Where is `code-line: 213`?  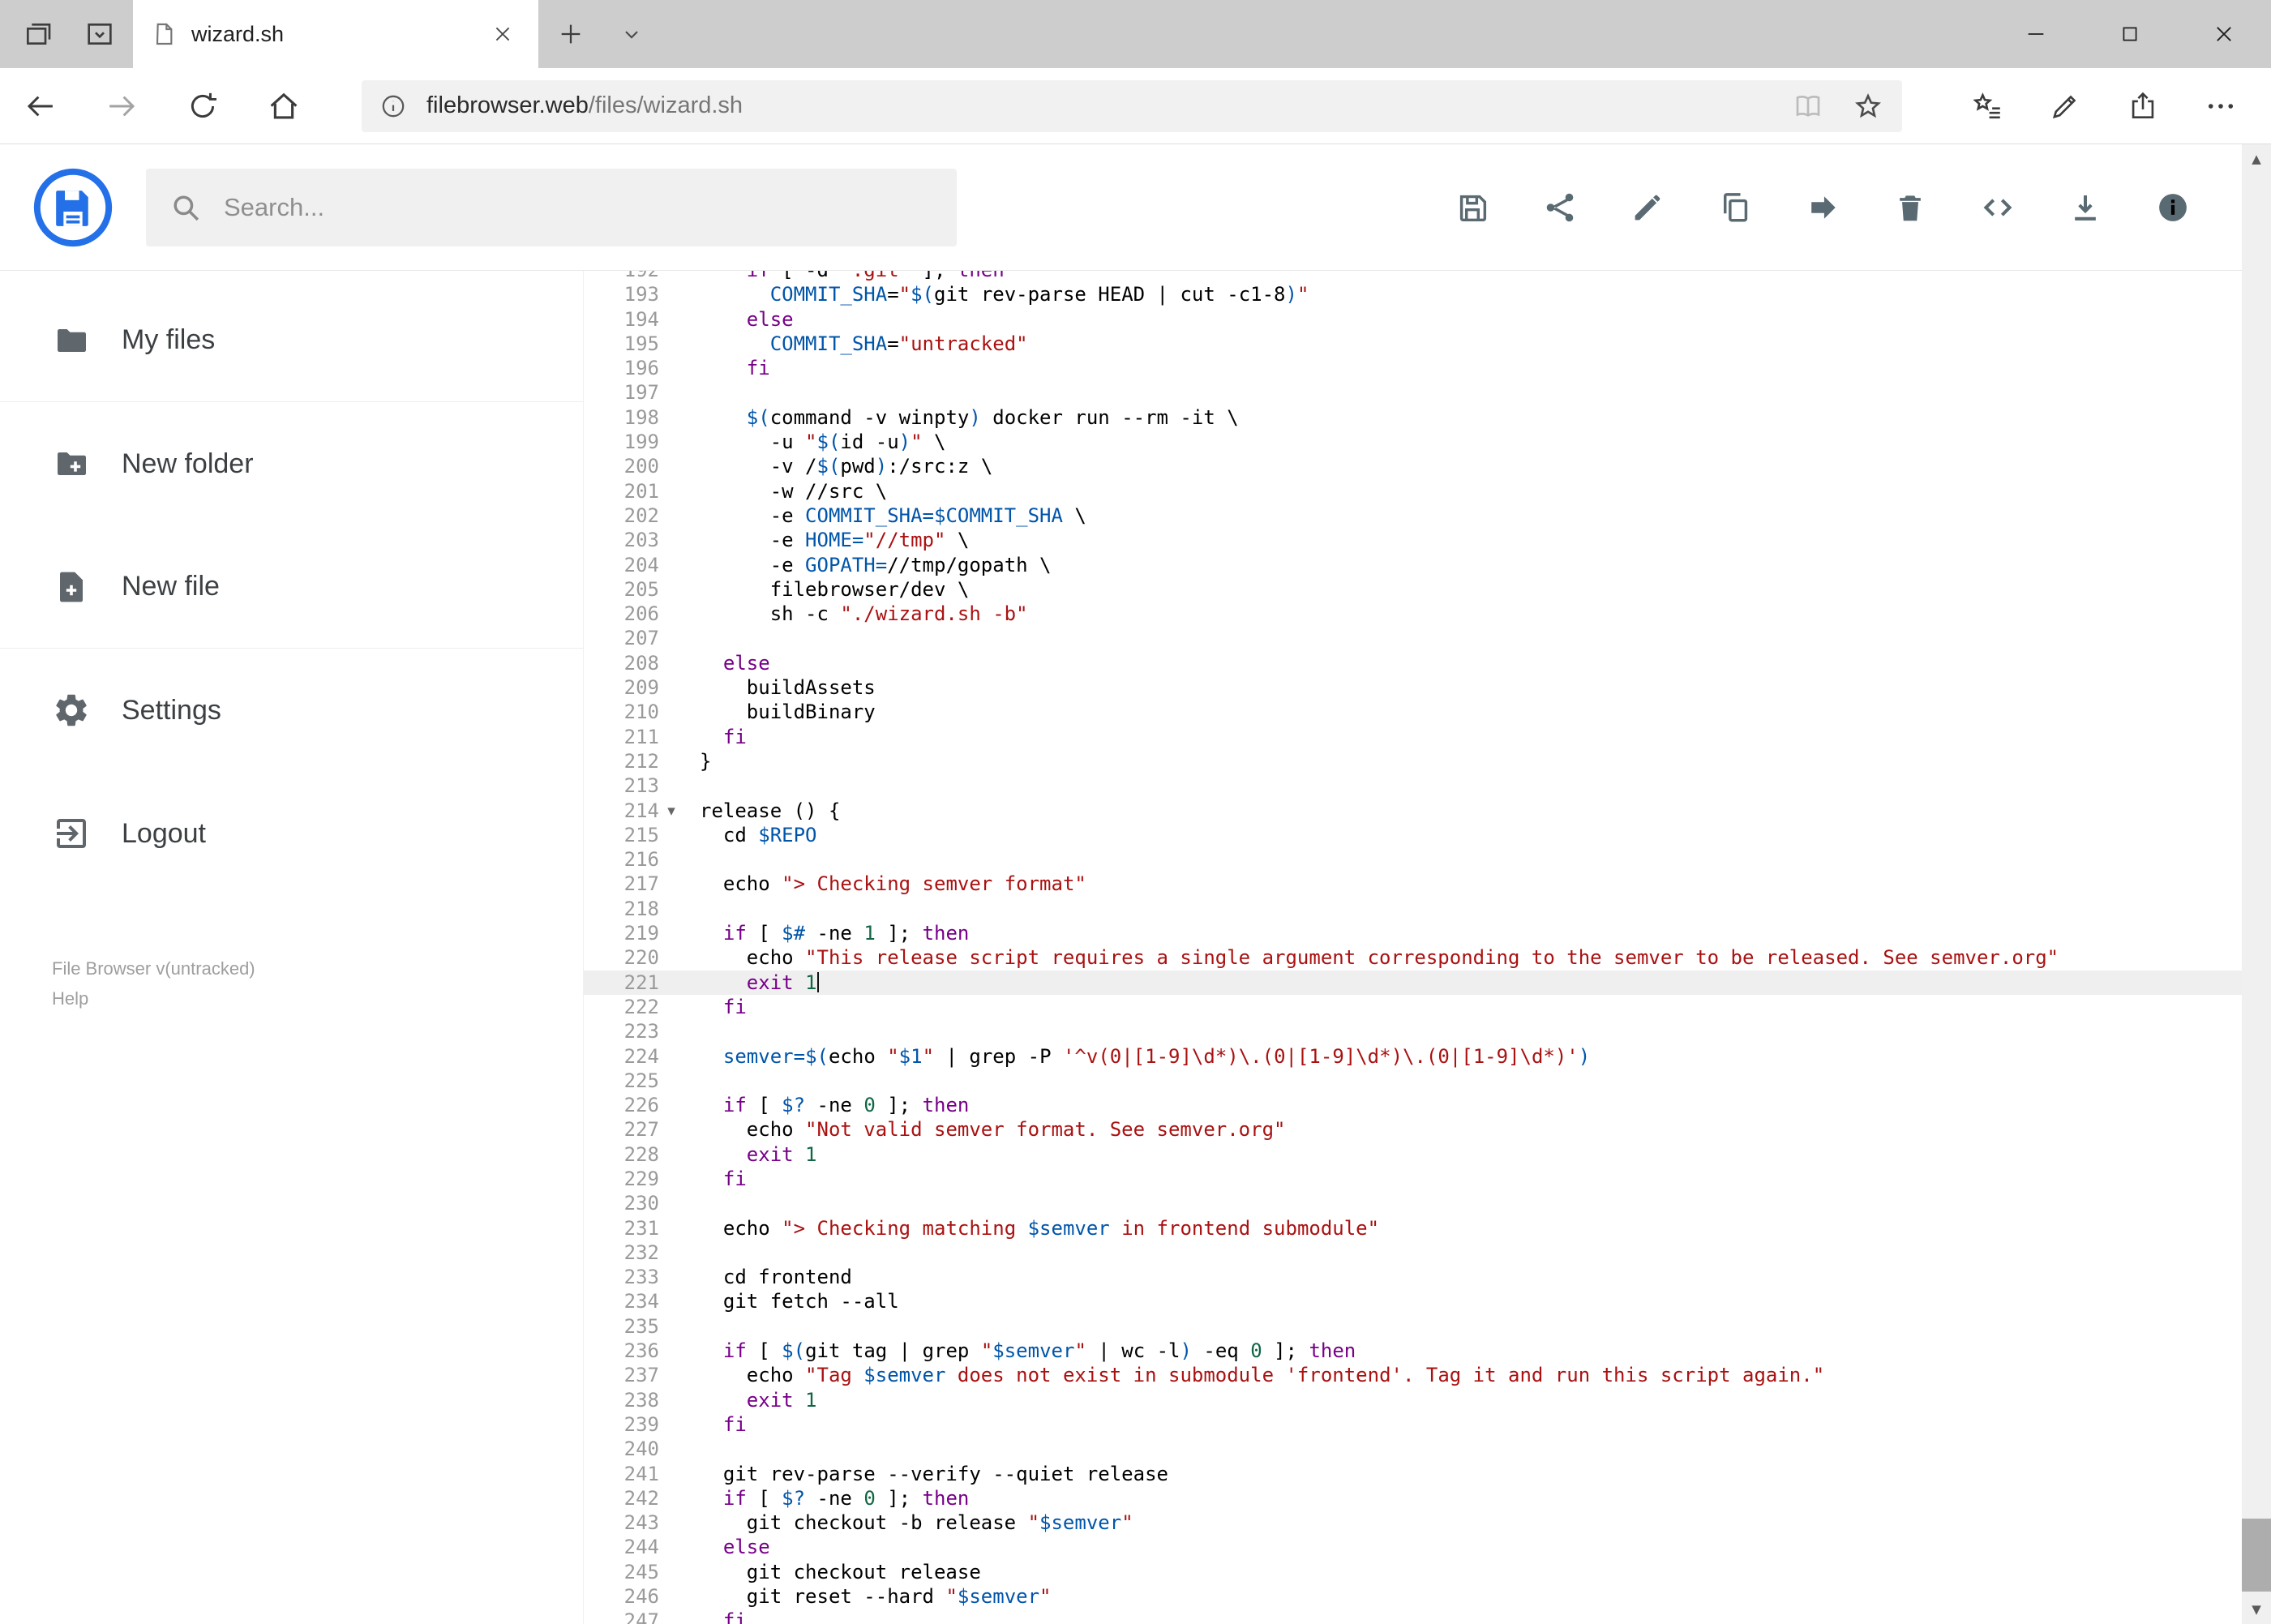 code-line: 213 is located at coordinates (1413, 786).